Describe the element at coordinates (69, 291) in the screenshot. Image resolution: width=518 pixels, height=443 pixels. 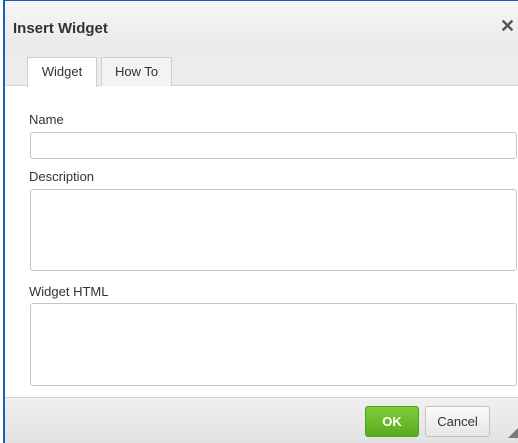
I see `widget-html-label: Widget HTML` at that location.